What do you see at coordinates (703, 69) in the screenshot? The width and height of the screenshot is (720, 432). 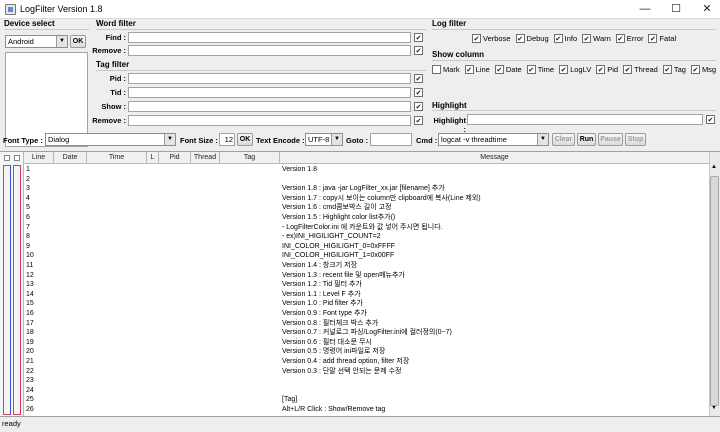 I see `column-toggle-msg: Msg` at bounding box center [703, 69].